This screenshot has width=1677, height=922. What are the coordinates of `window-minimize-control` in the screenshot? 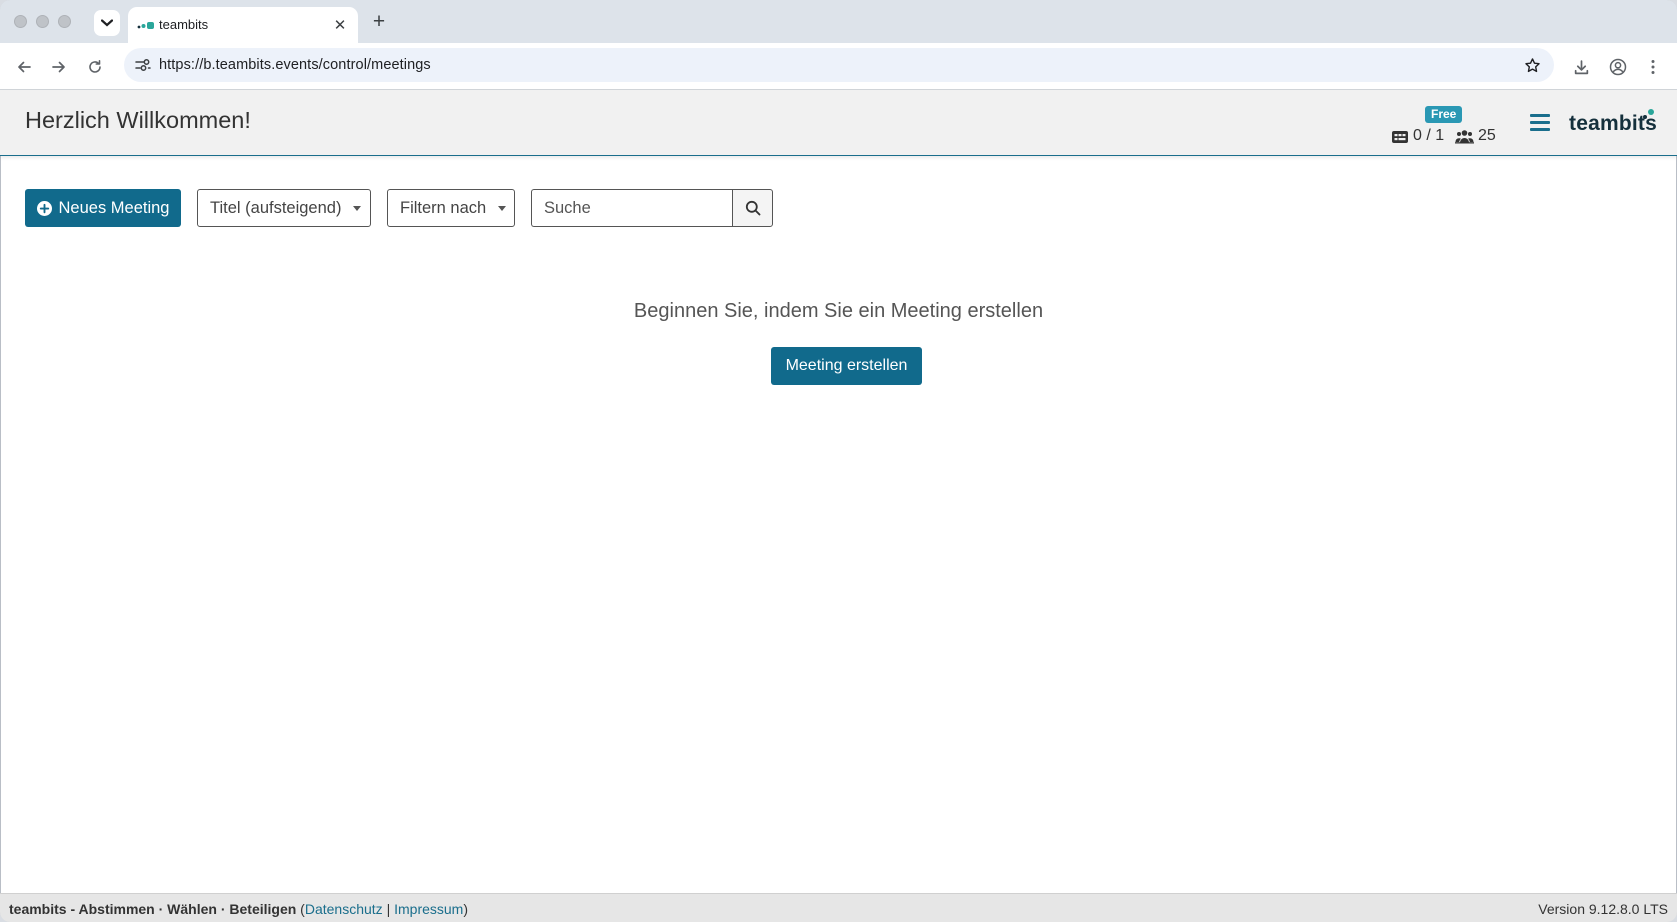 It's located at (42, 21).